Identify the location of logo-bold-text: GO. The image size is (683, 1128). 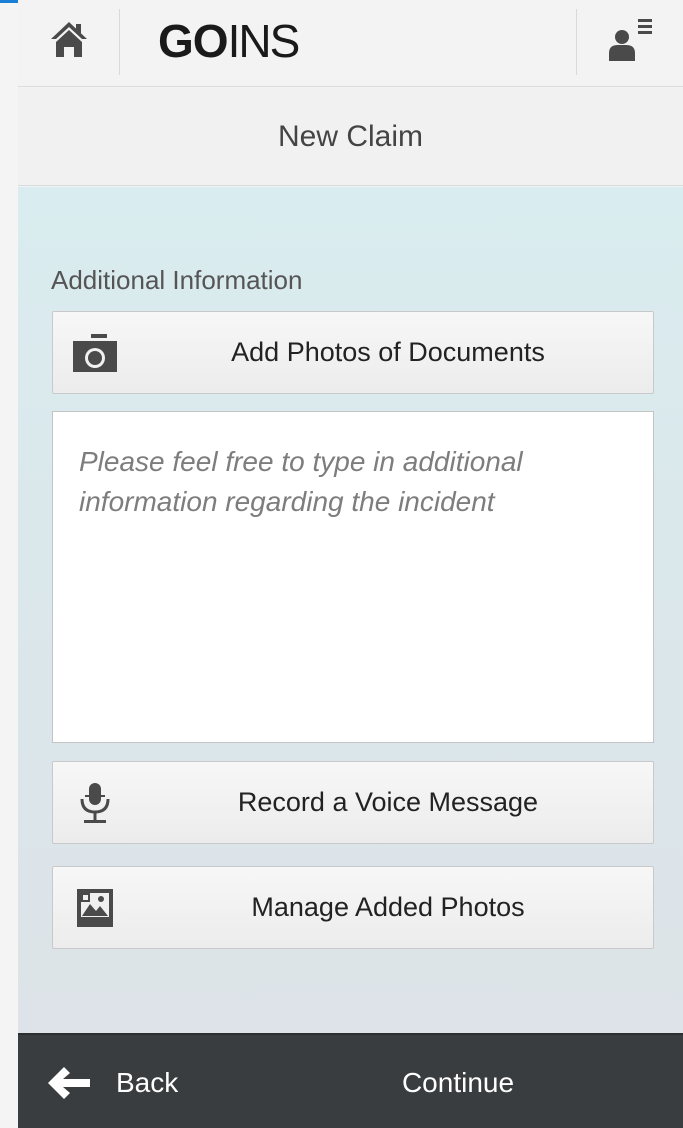
(193, 41).